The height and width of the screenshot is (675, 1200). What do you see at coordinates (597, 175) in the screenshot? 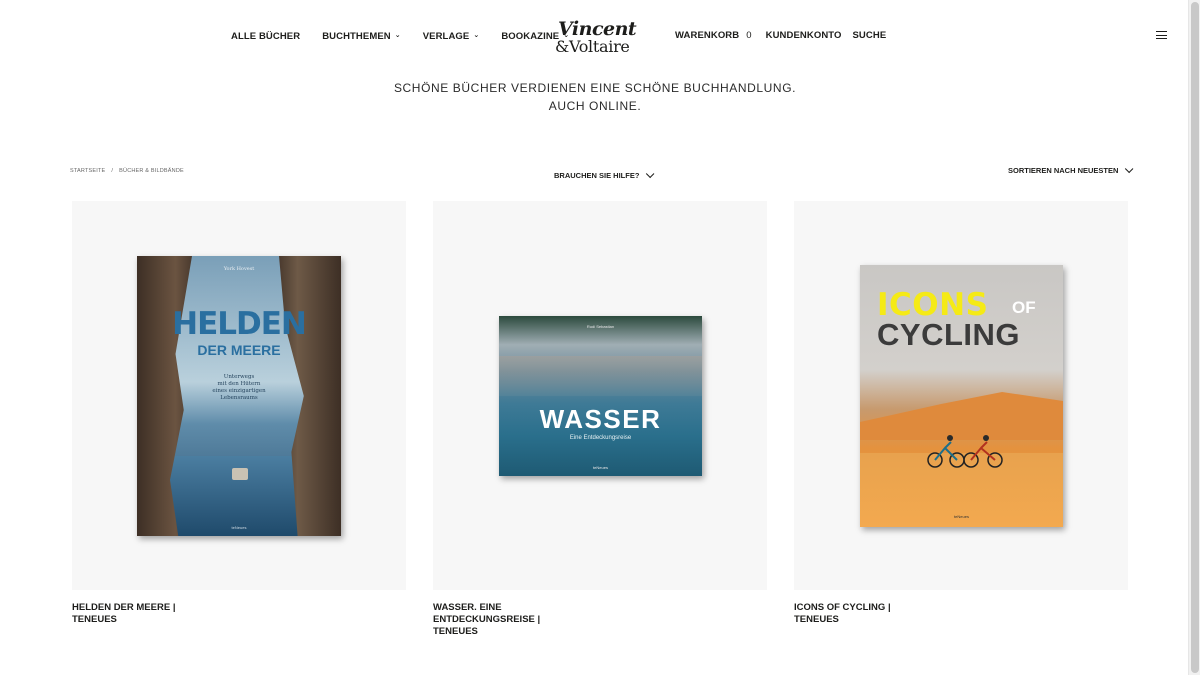
I see `help-label: BRAUCHEN SIE HILFE?` at bounding box center [597, 175].